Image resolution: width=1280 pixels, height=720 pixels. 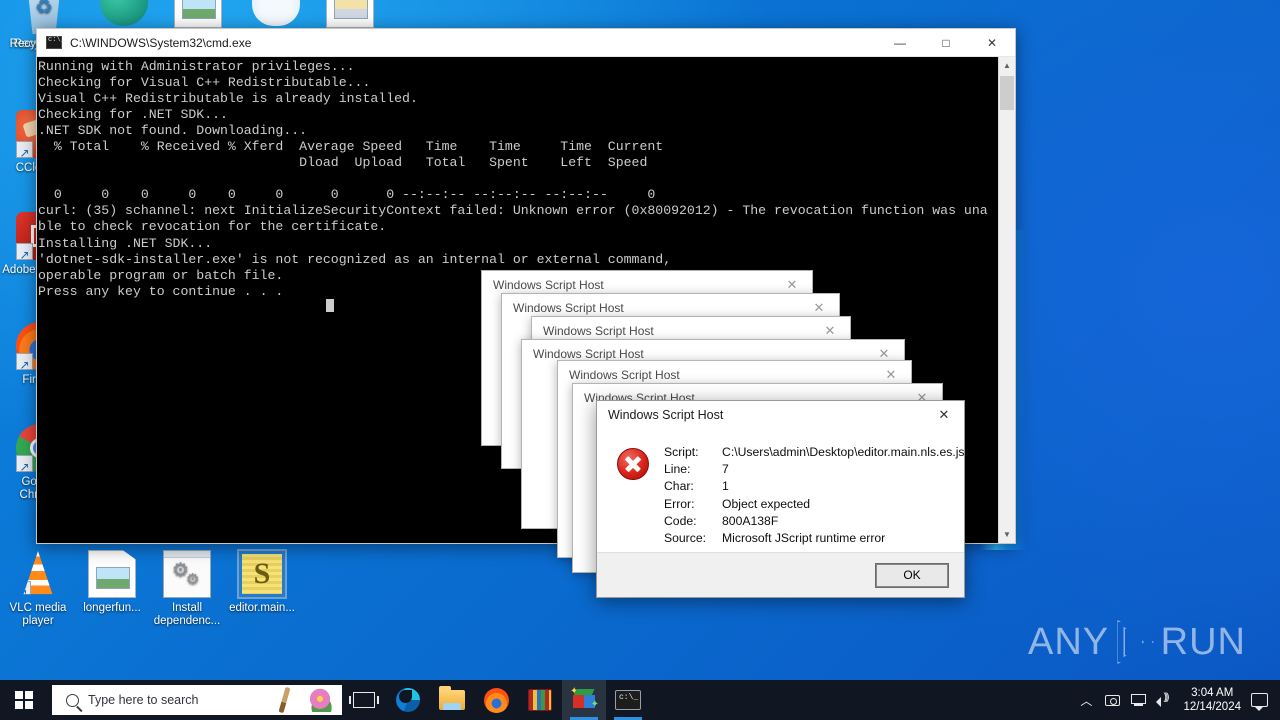 What do you see at coordinates (1007, 65) in the screenshot?
I see `scroll-up-arrow-icon: ▲` at bounding box center [1007, 65].